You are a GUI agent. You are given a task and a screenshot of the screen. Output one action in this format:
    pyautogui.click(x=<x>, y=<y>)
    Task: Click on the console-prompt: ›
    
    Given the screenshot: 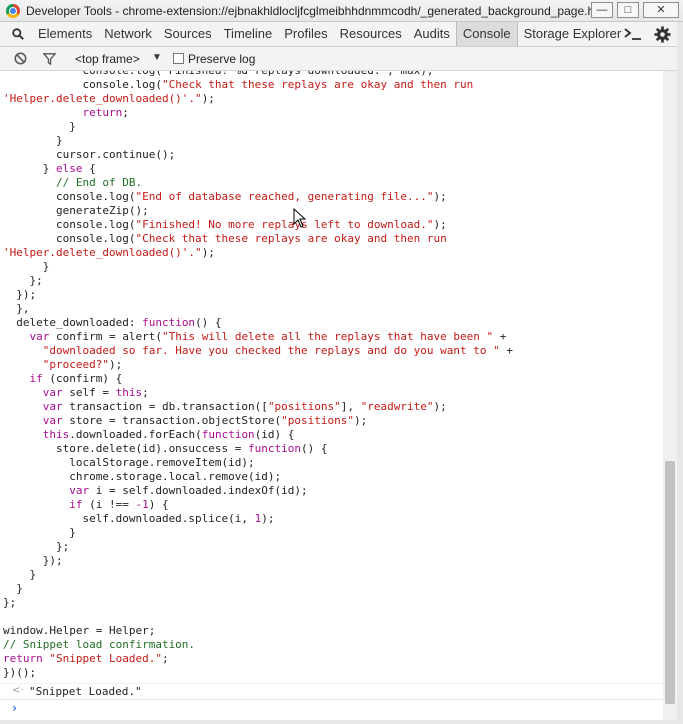 What is the action you would take?
    pyautogui.click(x=331, y=708)
    